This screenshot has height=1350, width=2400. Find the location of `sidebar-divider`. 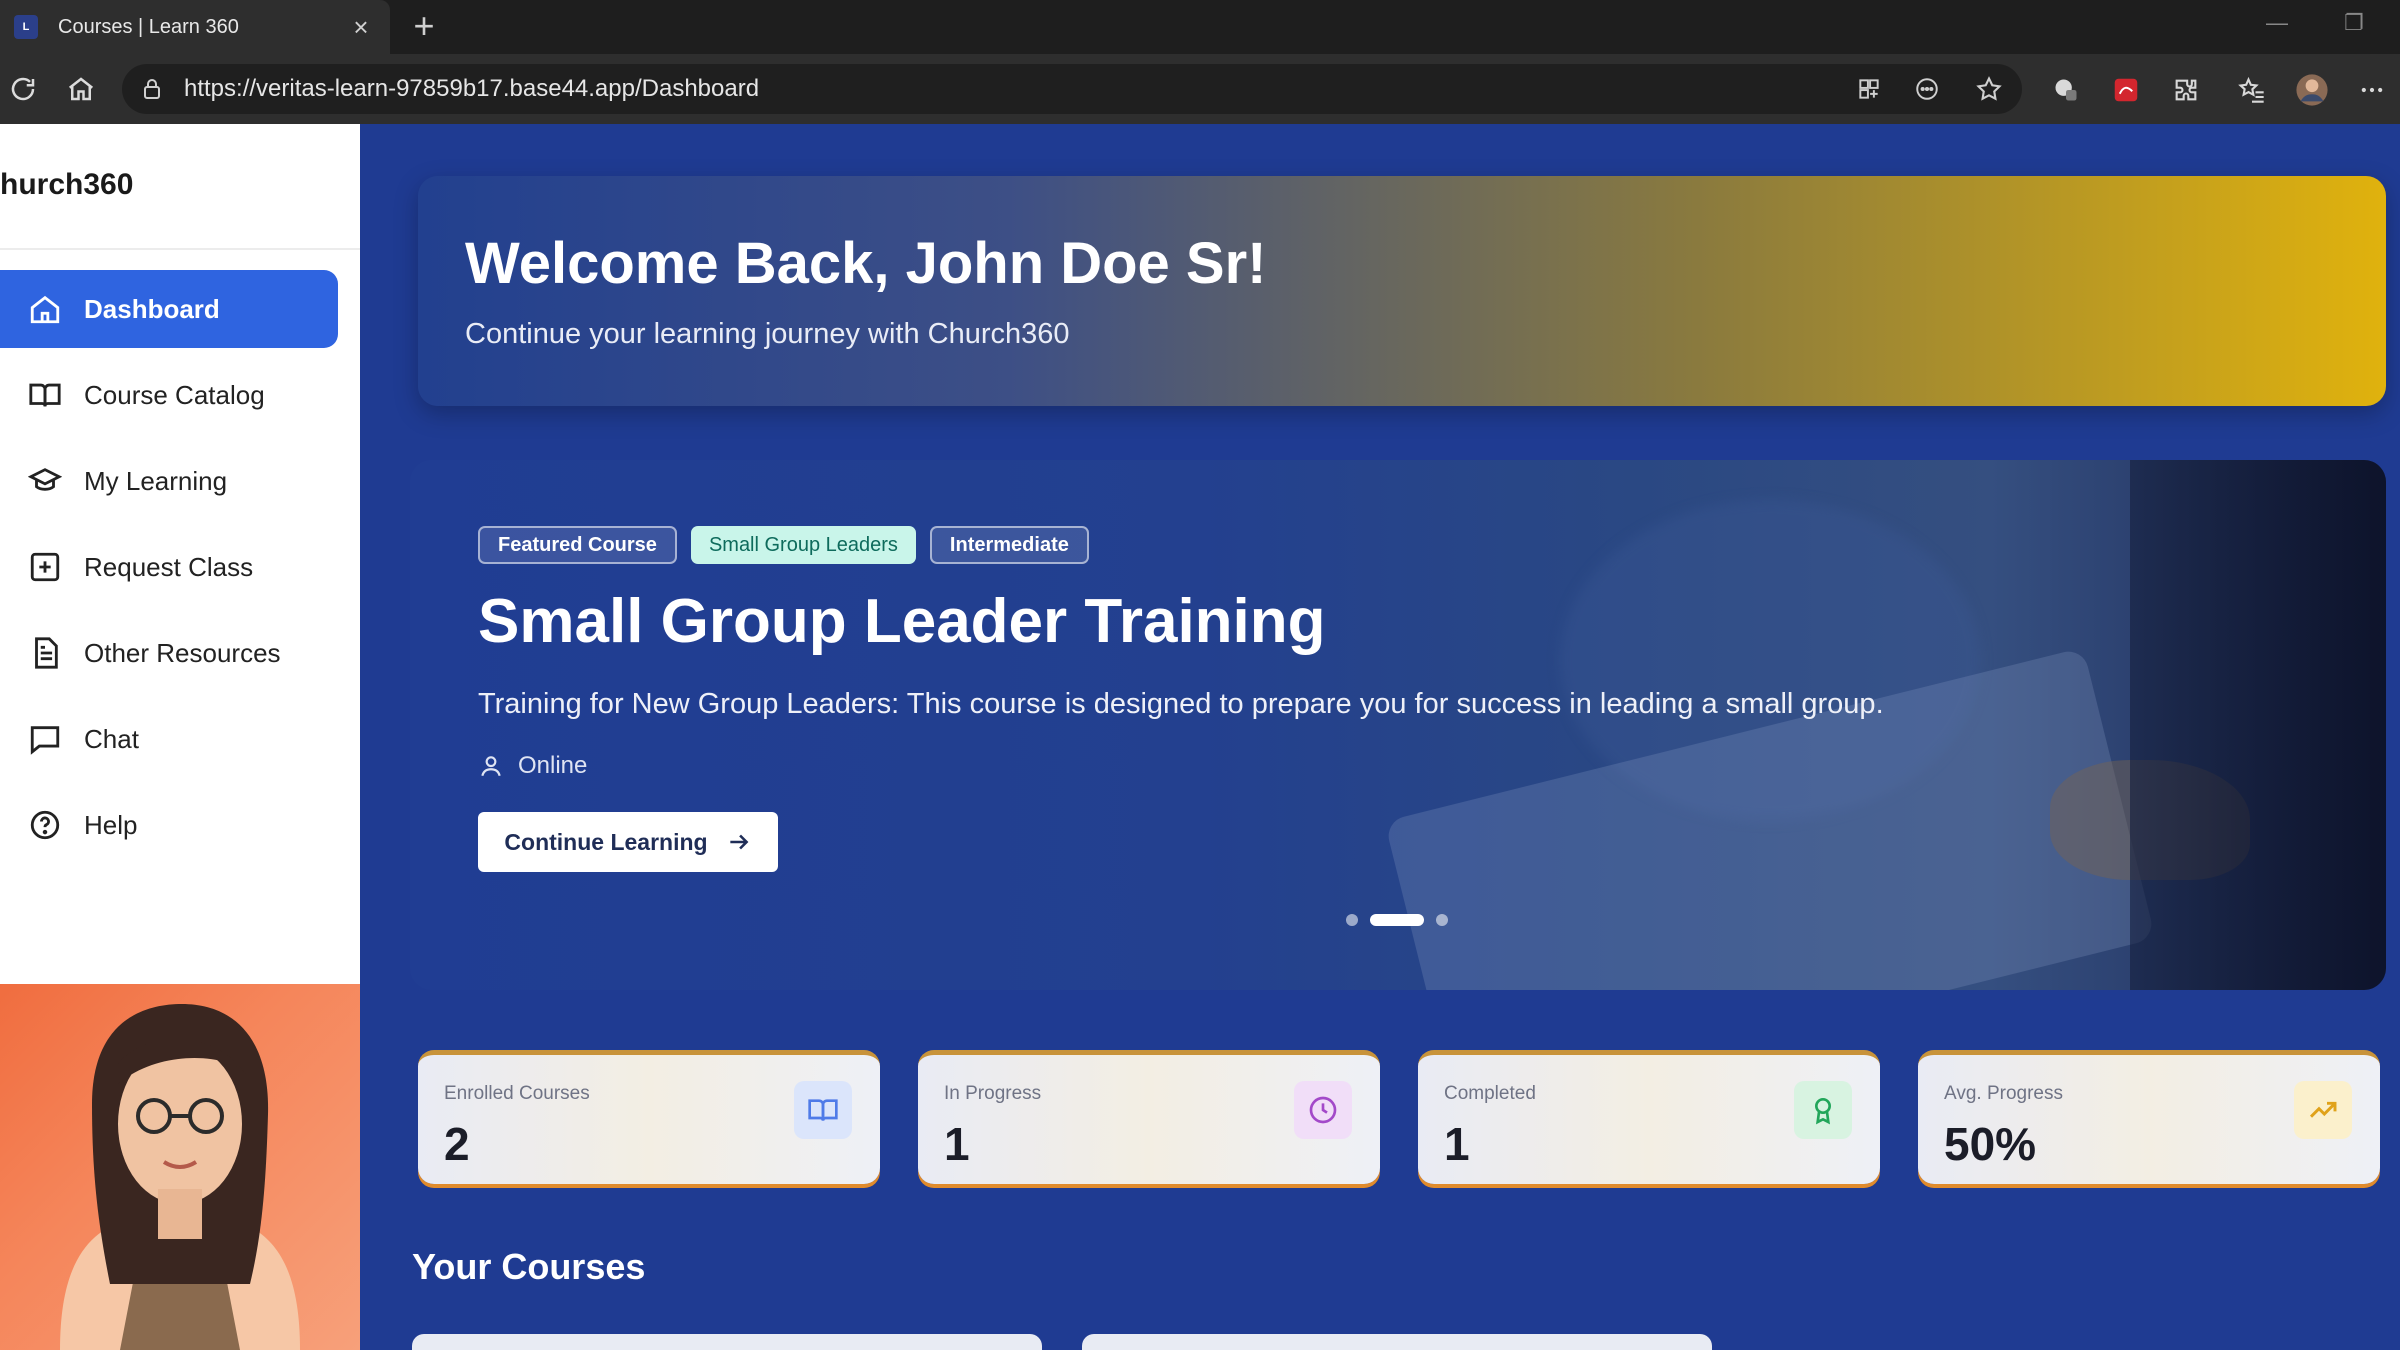

sidebar-divider is located at coordinates (180, 249).